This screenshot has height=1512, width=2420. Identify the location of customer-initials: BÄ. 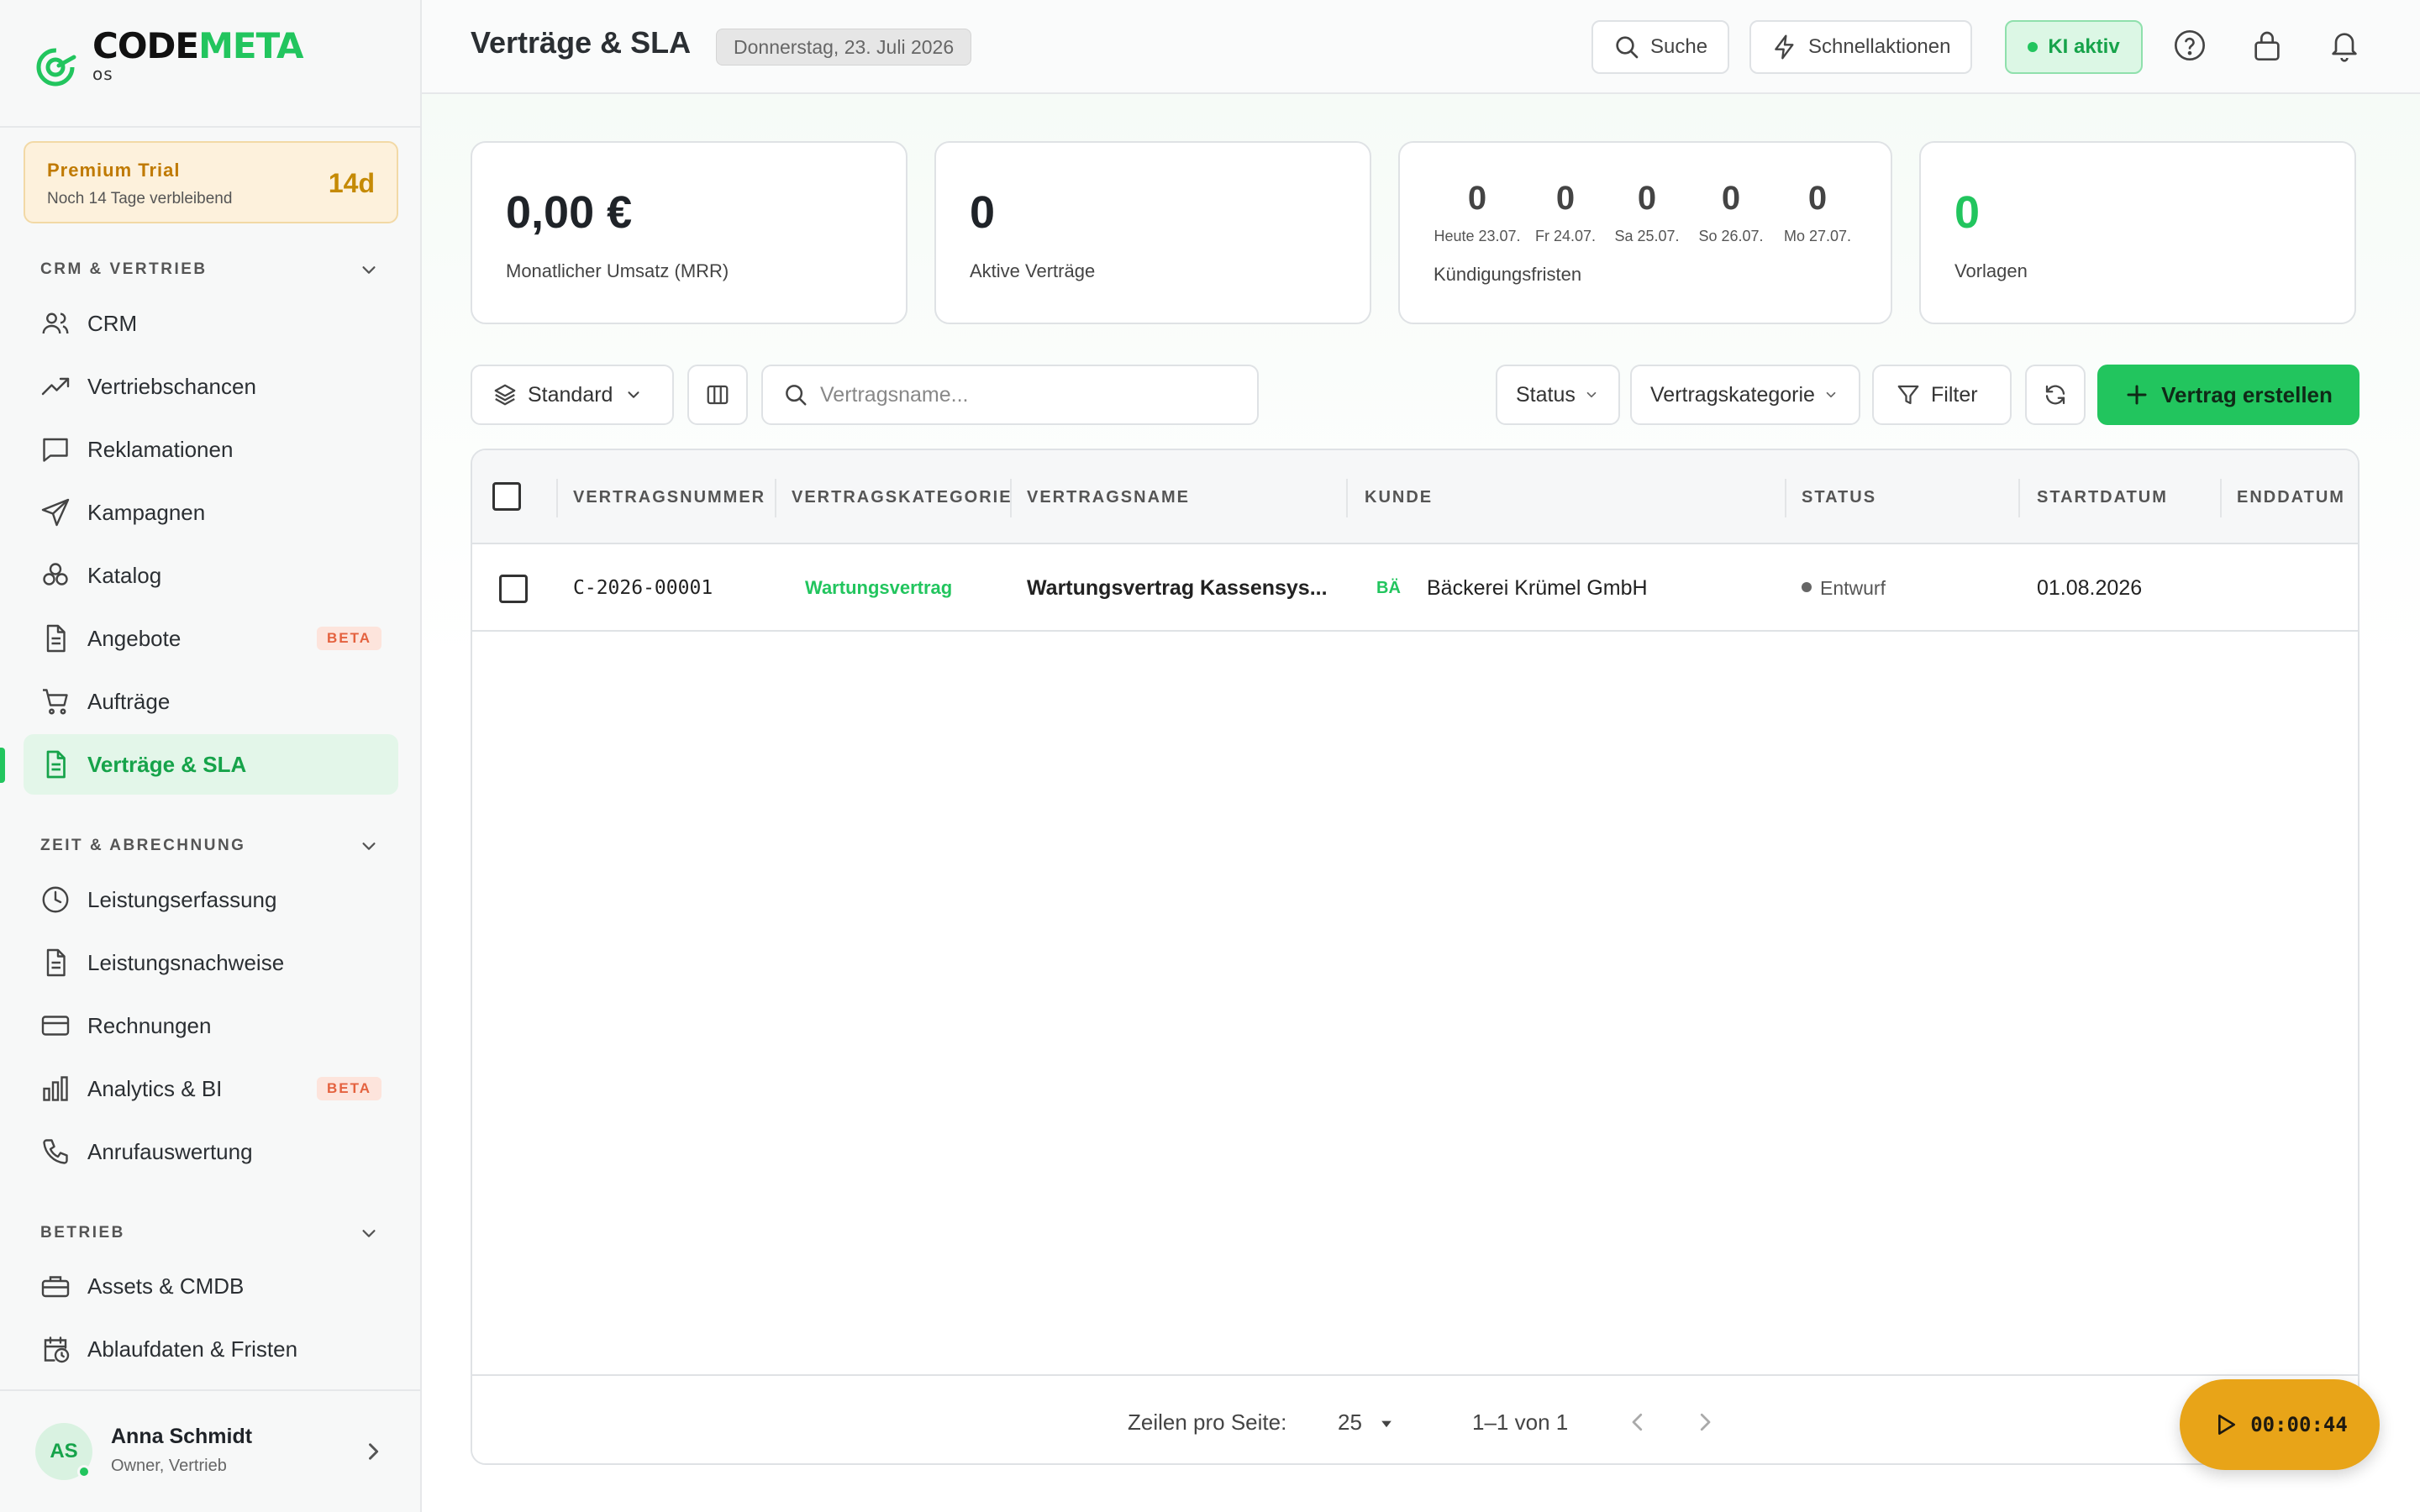
(1388, 588).